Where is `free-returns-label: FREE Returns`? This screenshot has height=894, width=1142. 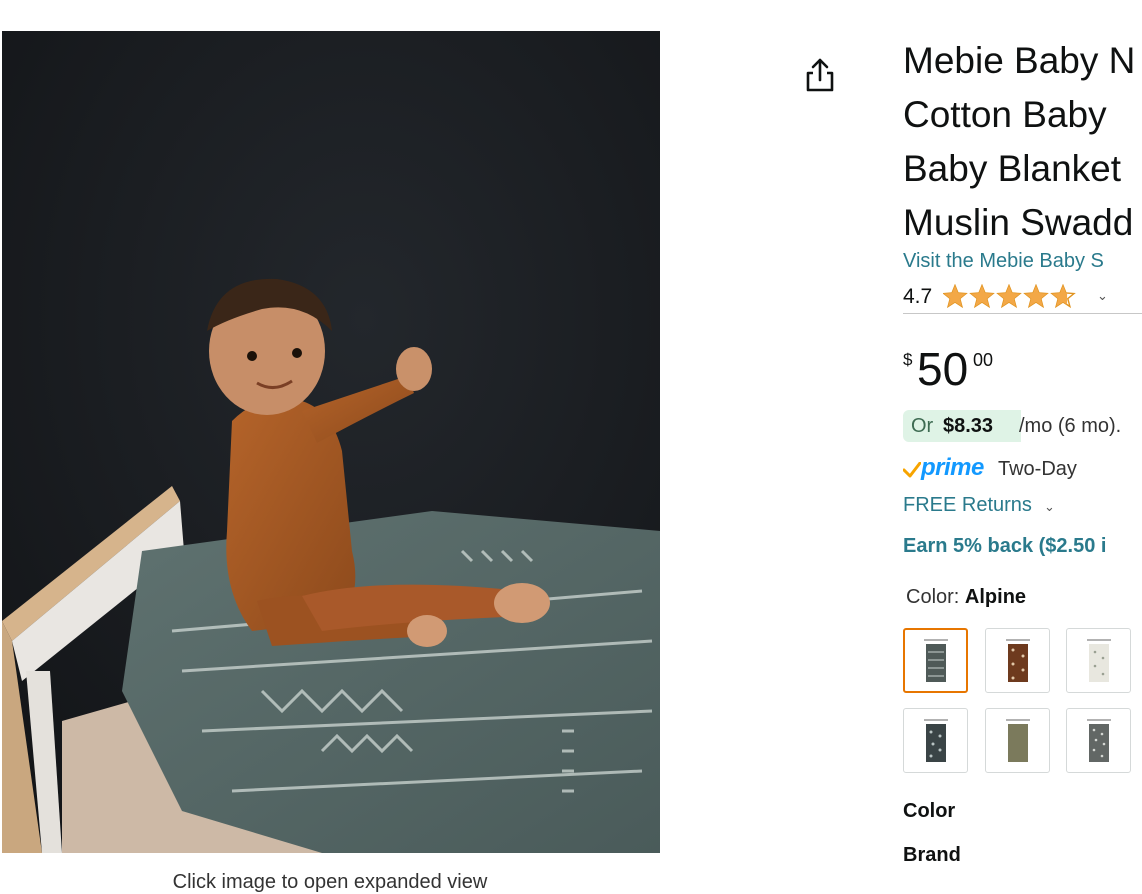
free-returns-label: FREE Returns is located at coordinates (967, 505).